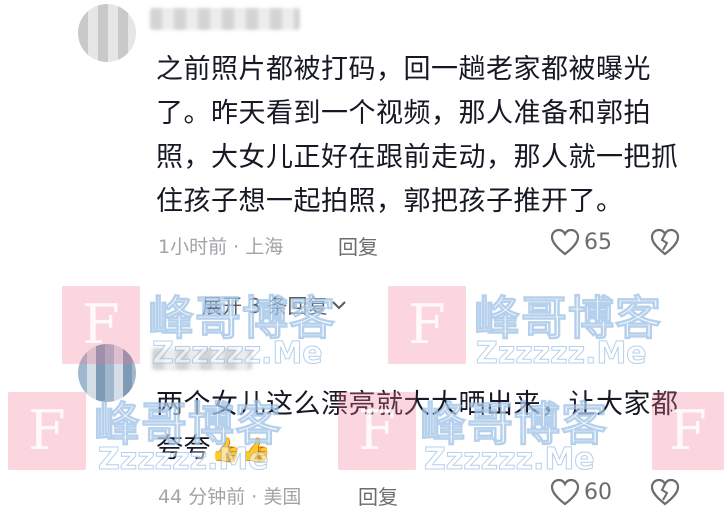 The width and height of the screenshot is (724, 525). What do you see at coordinates (230, 497) in the screenshot?
I see `comment-meta: 44 分钟前 · 美国` at bounding box center [230, 497].